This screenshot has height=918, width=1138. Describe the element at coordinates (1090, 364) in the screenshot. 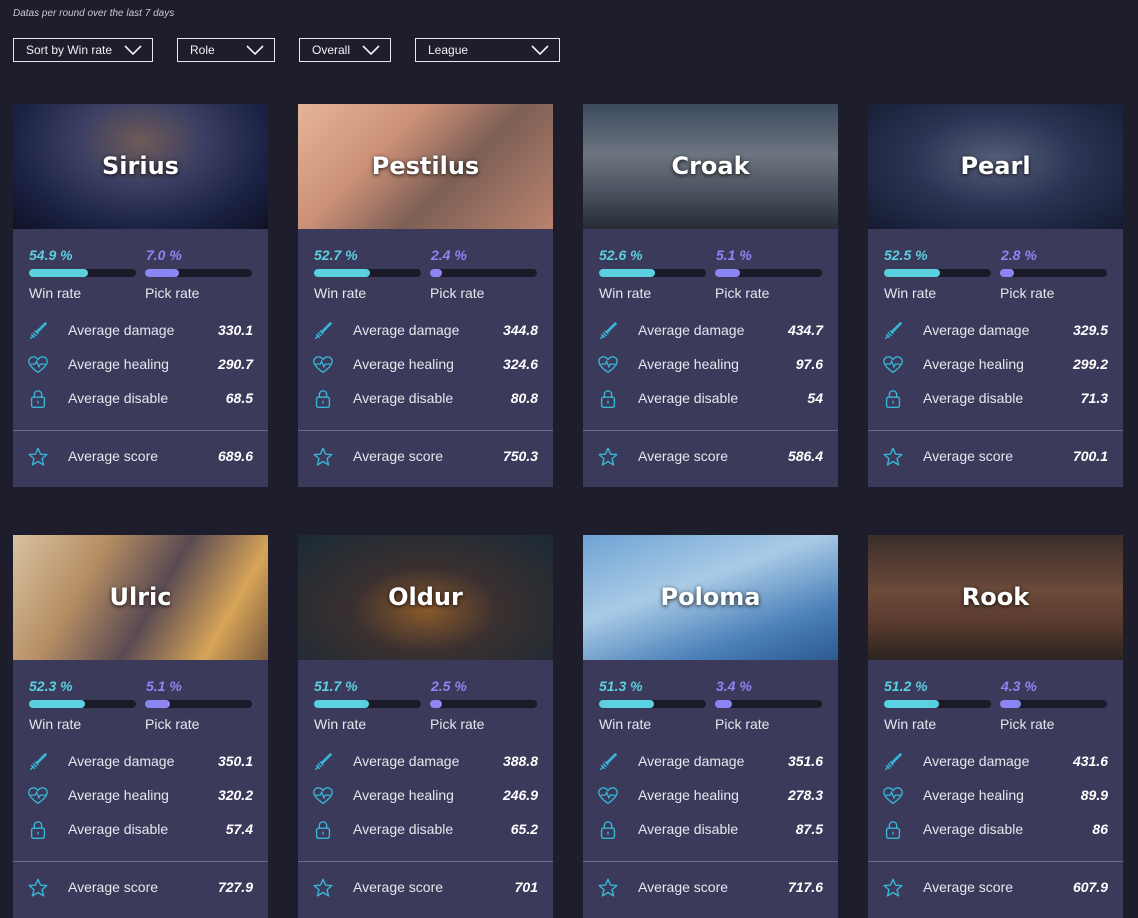

I see `avg-healing-value: 299.2` at that location.